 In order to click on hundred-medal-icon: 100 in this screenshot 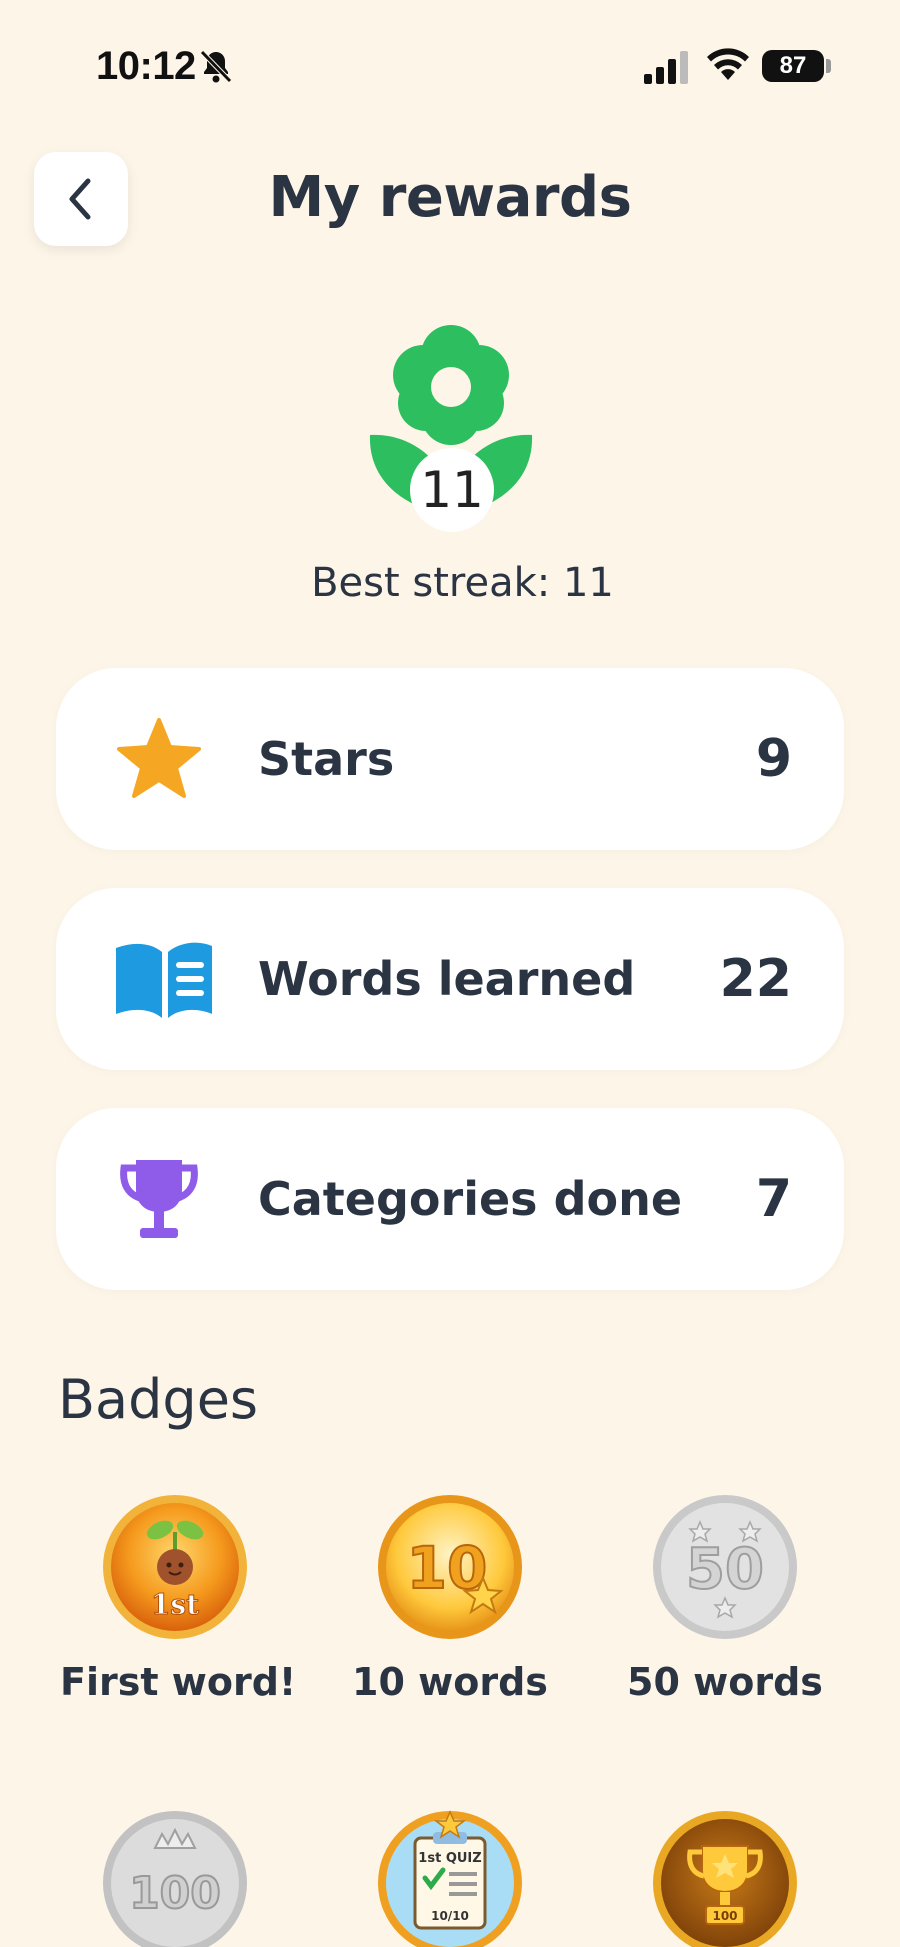, I will do `click(175, 1879)`.